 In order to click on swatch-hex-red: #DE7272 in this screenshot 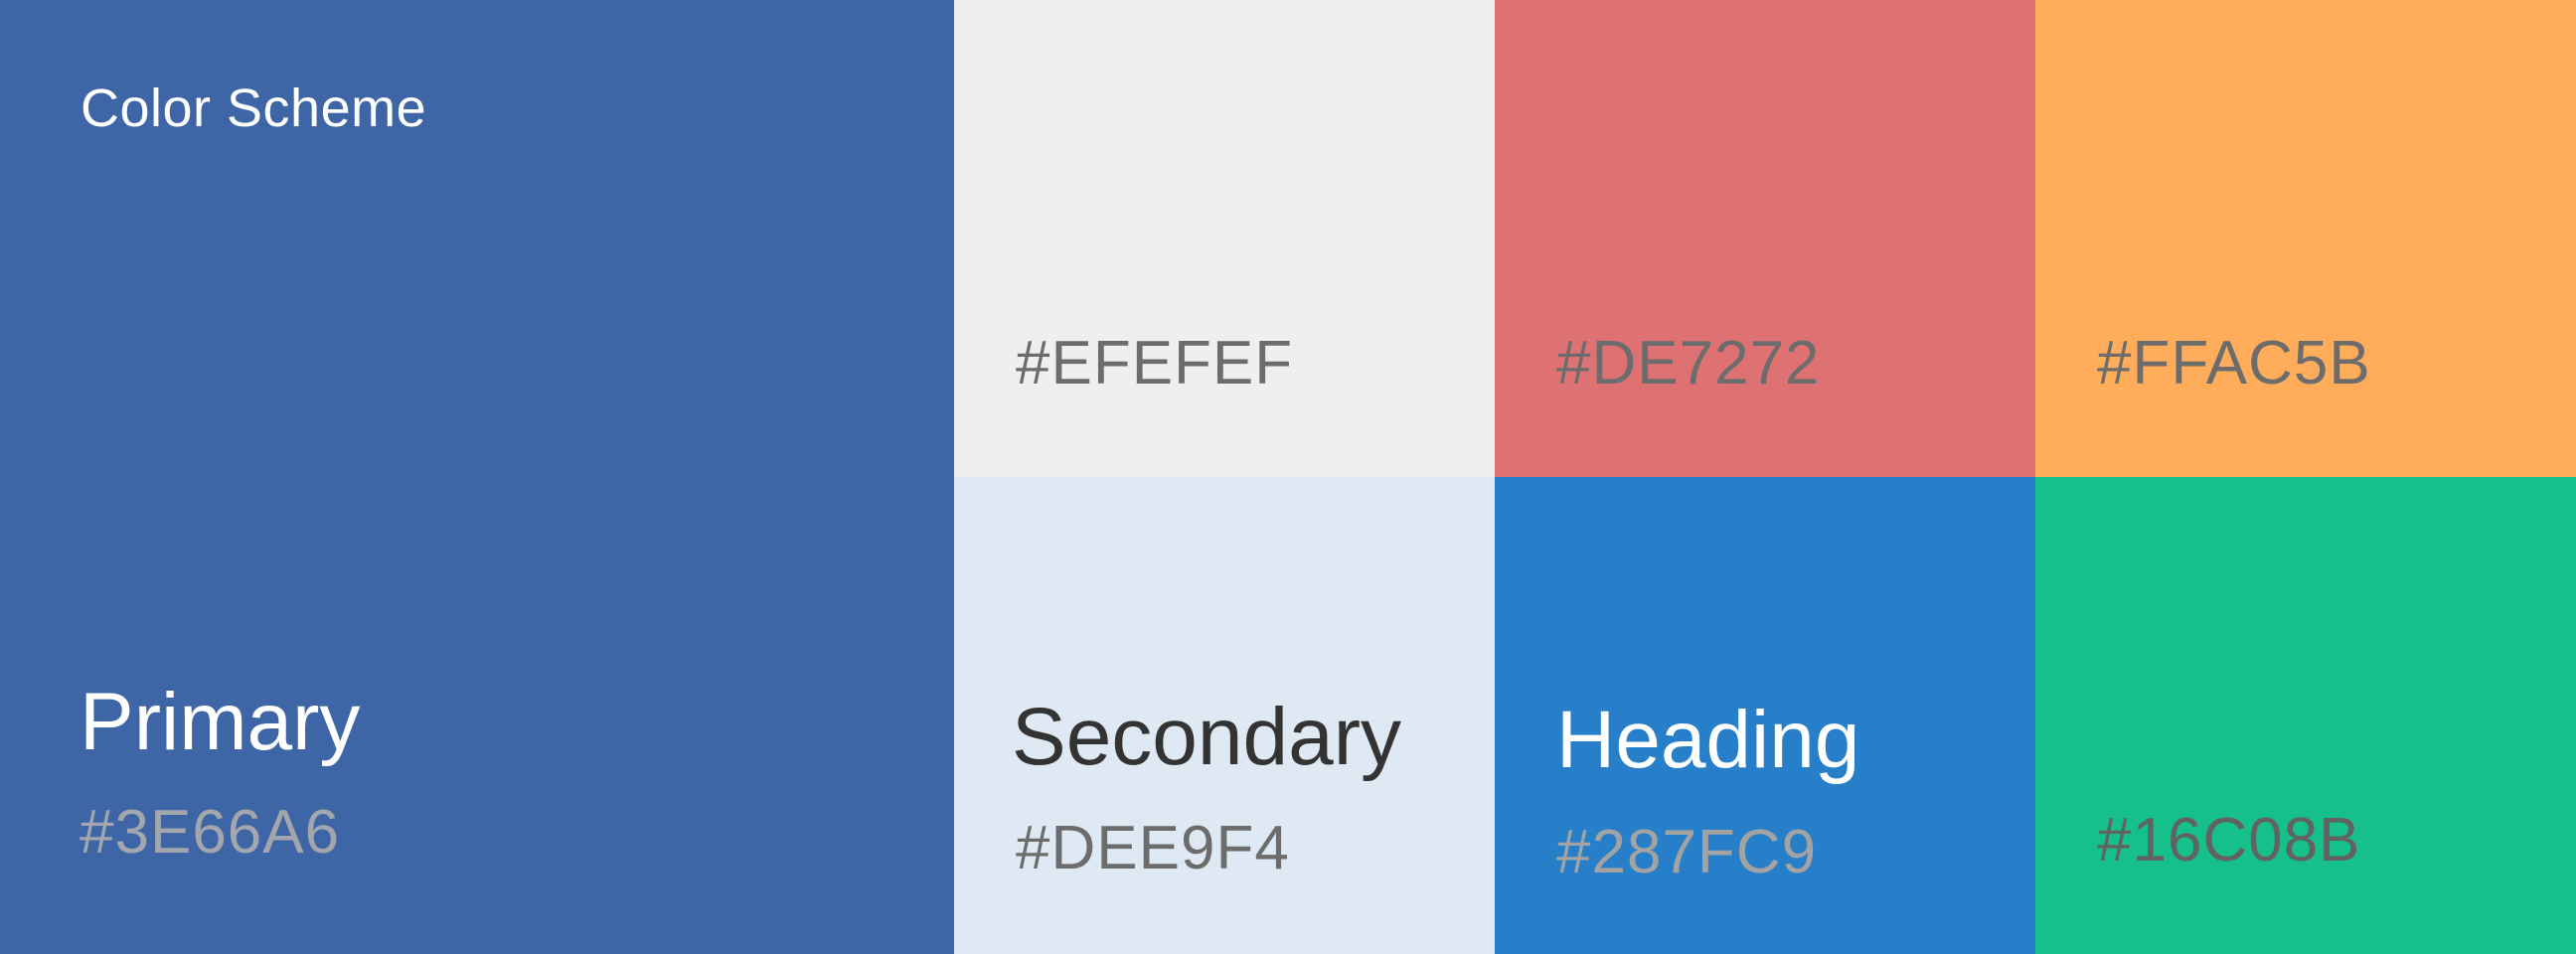, I will do `click(1688, 364)`.